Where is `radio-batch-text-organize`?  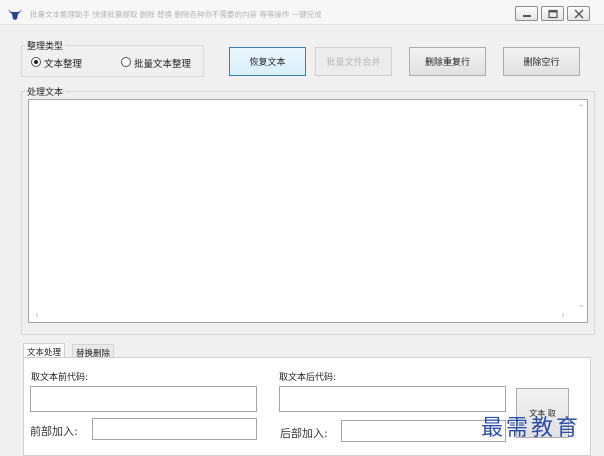
radio-batch-text-organize is located at coordinates (126, 62).